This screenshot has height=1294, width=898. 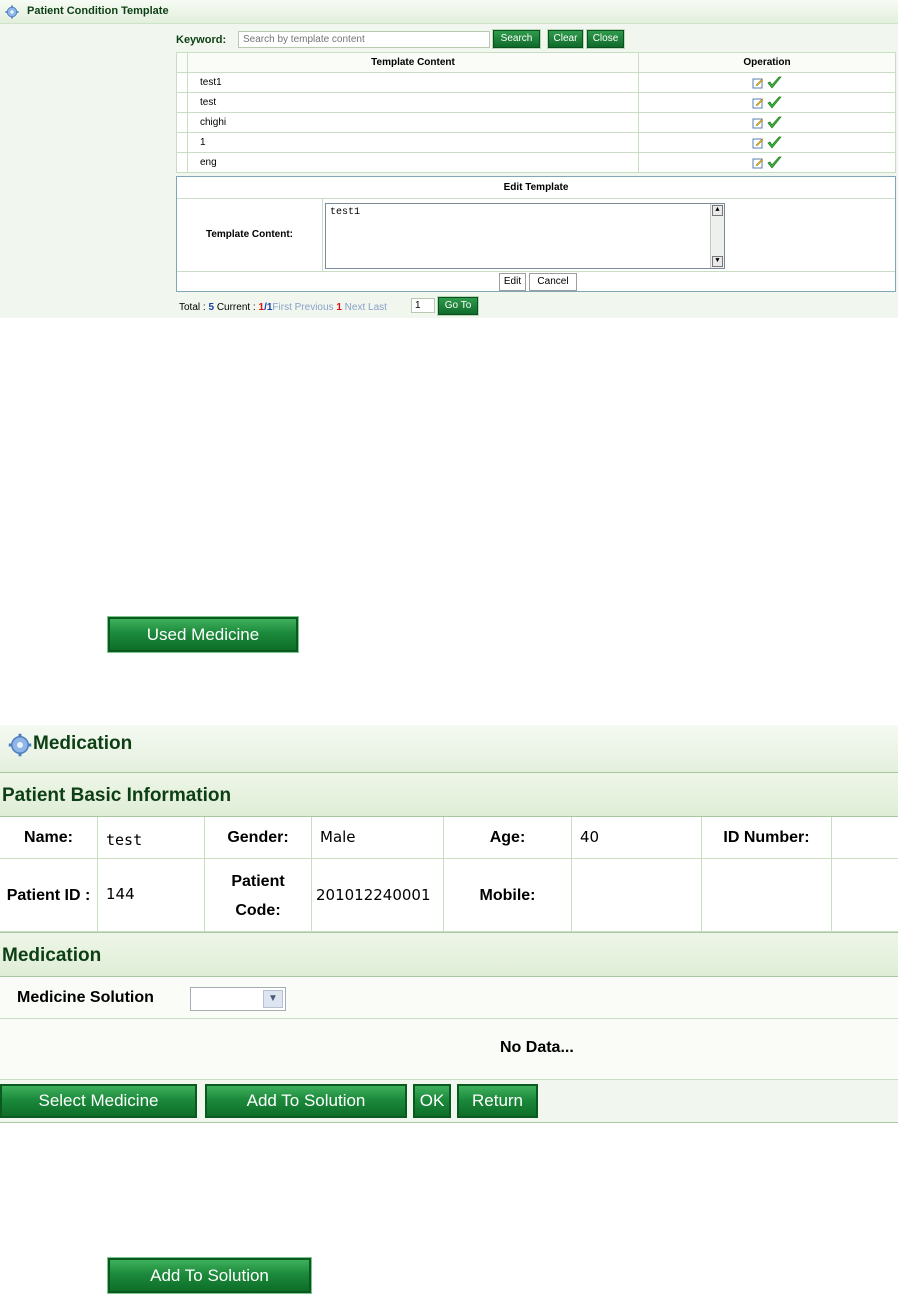 What do you see at coordinates (273, 999) in the screenshot?
I see `chevron-down-icon: ▼` at bounding box center [273, 999].